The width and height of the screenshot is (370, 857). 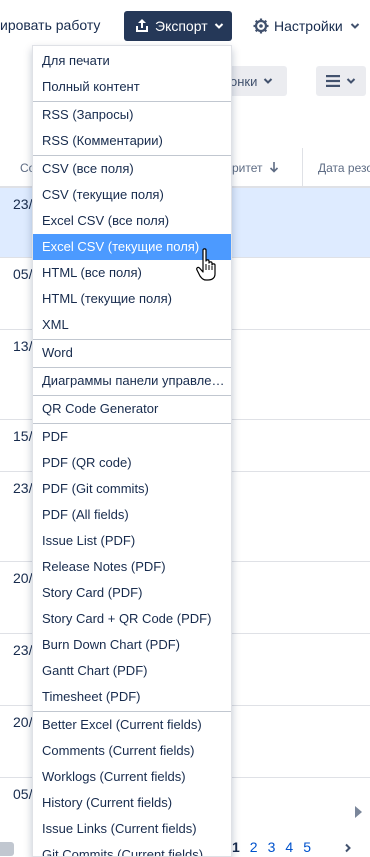 I want to click on pagination: 1 2 3 4 5, so click(x=271, y=847).